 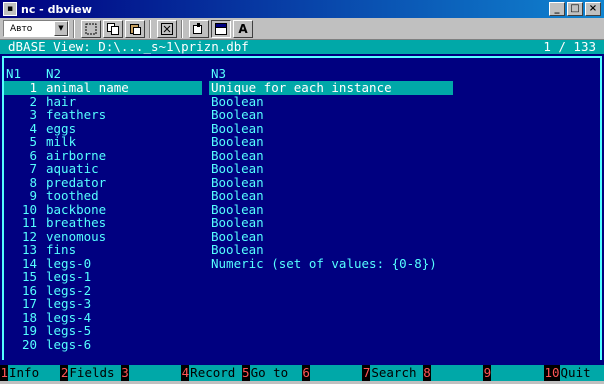 I want to click on field-name: legs-6, so click(x=69, y=344).